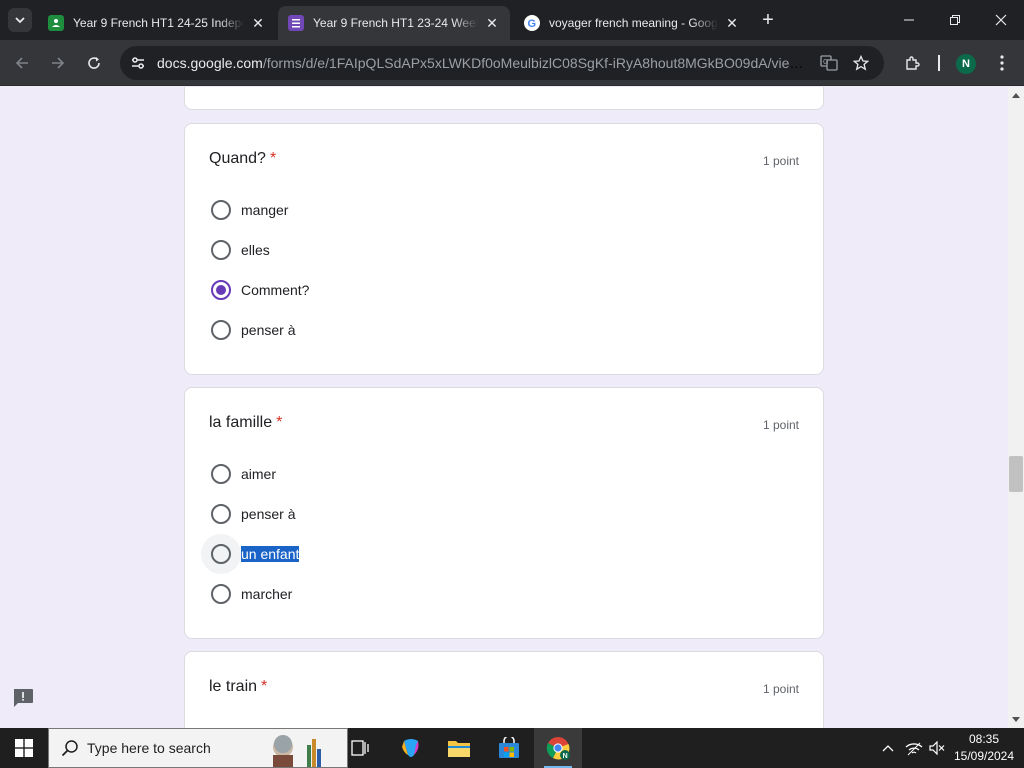  What do you see at coordinates (149, 748) in the screenshot?
I see `search-placeholder: Type here to search` at bounding box center [149, 748].